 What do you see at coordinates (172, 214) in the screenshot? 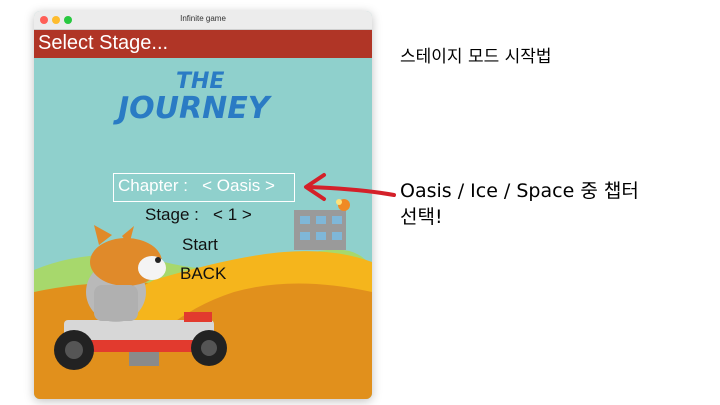
I see `stage-label: Stage :` at bounding box center [172, 214].